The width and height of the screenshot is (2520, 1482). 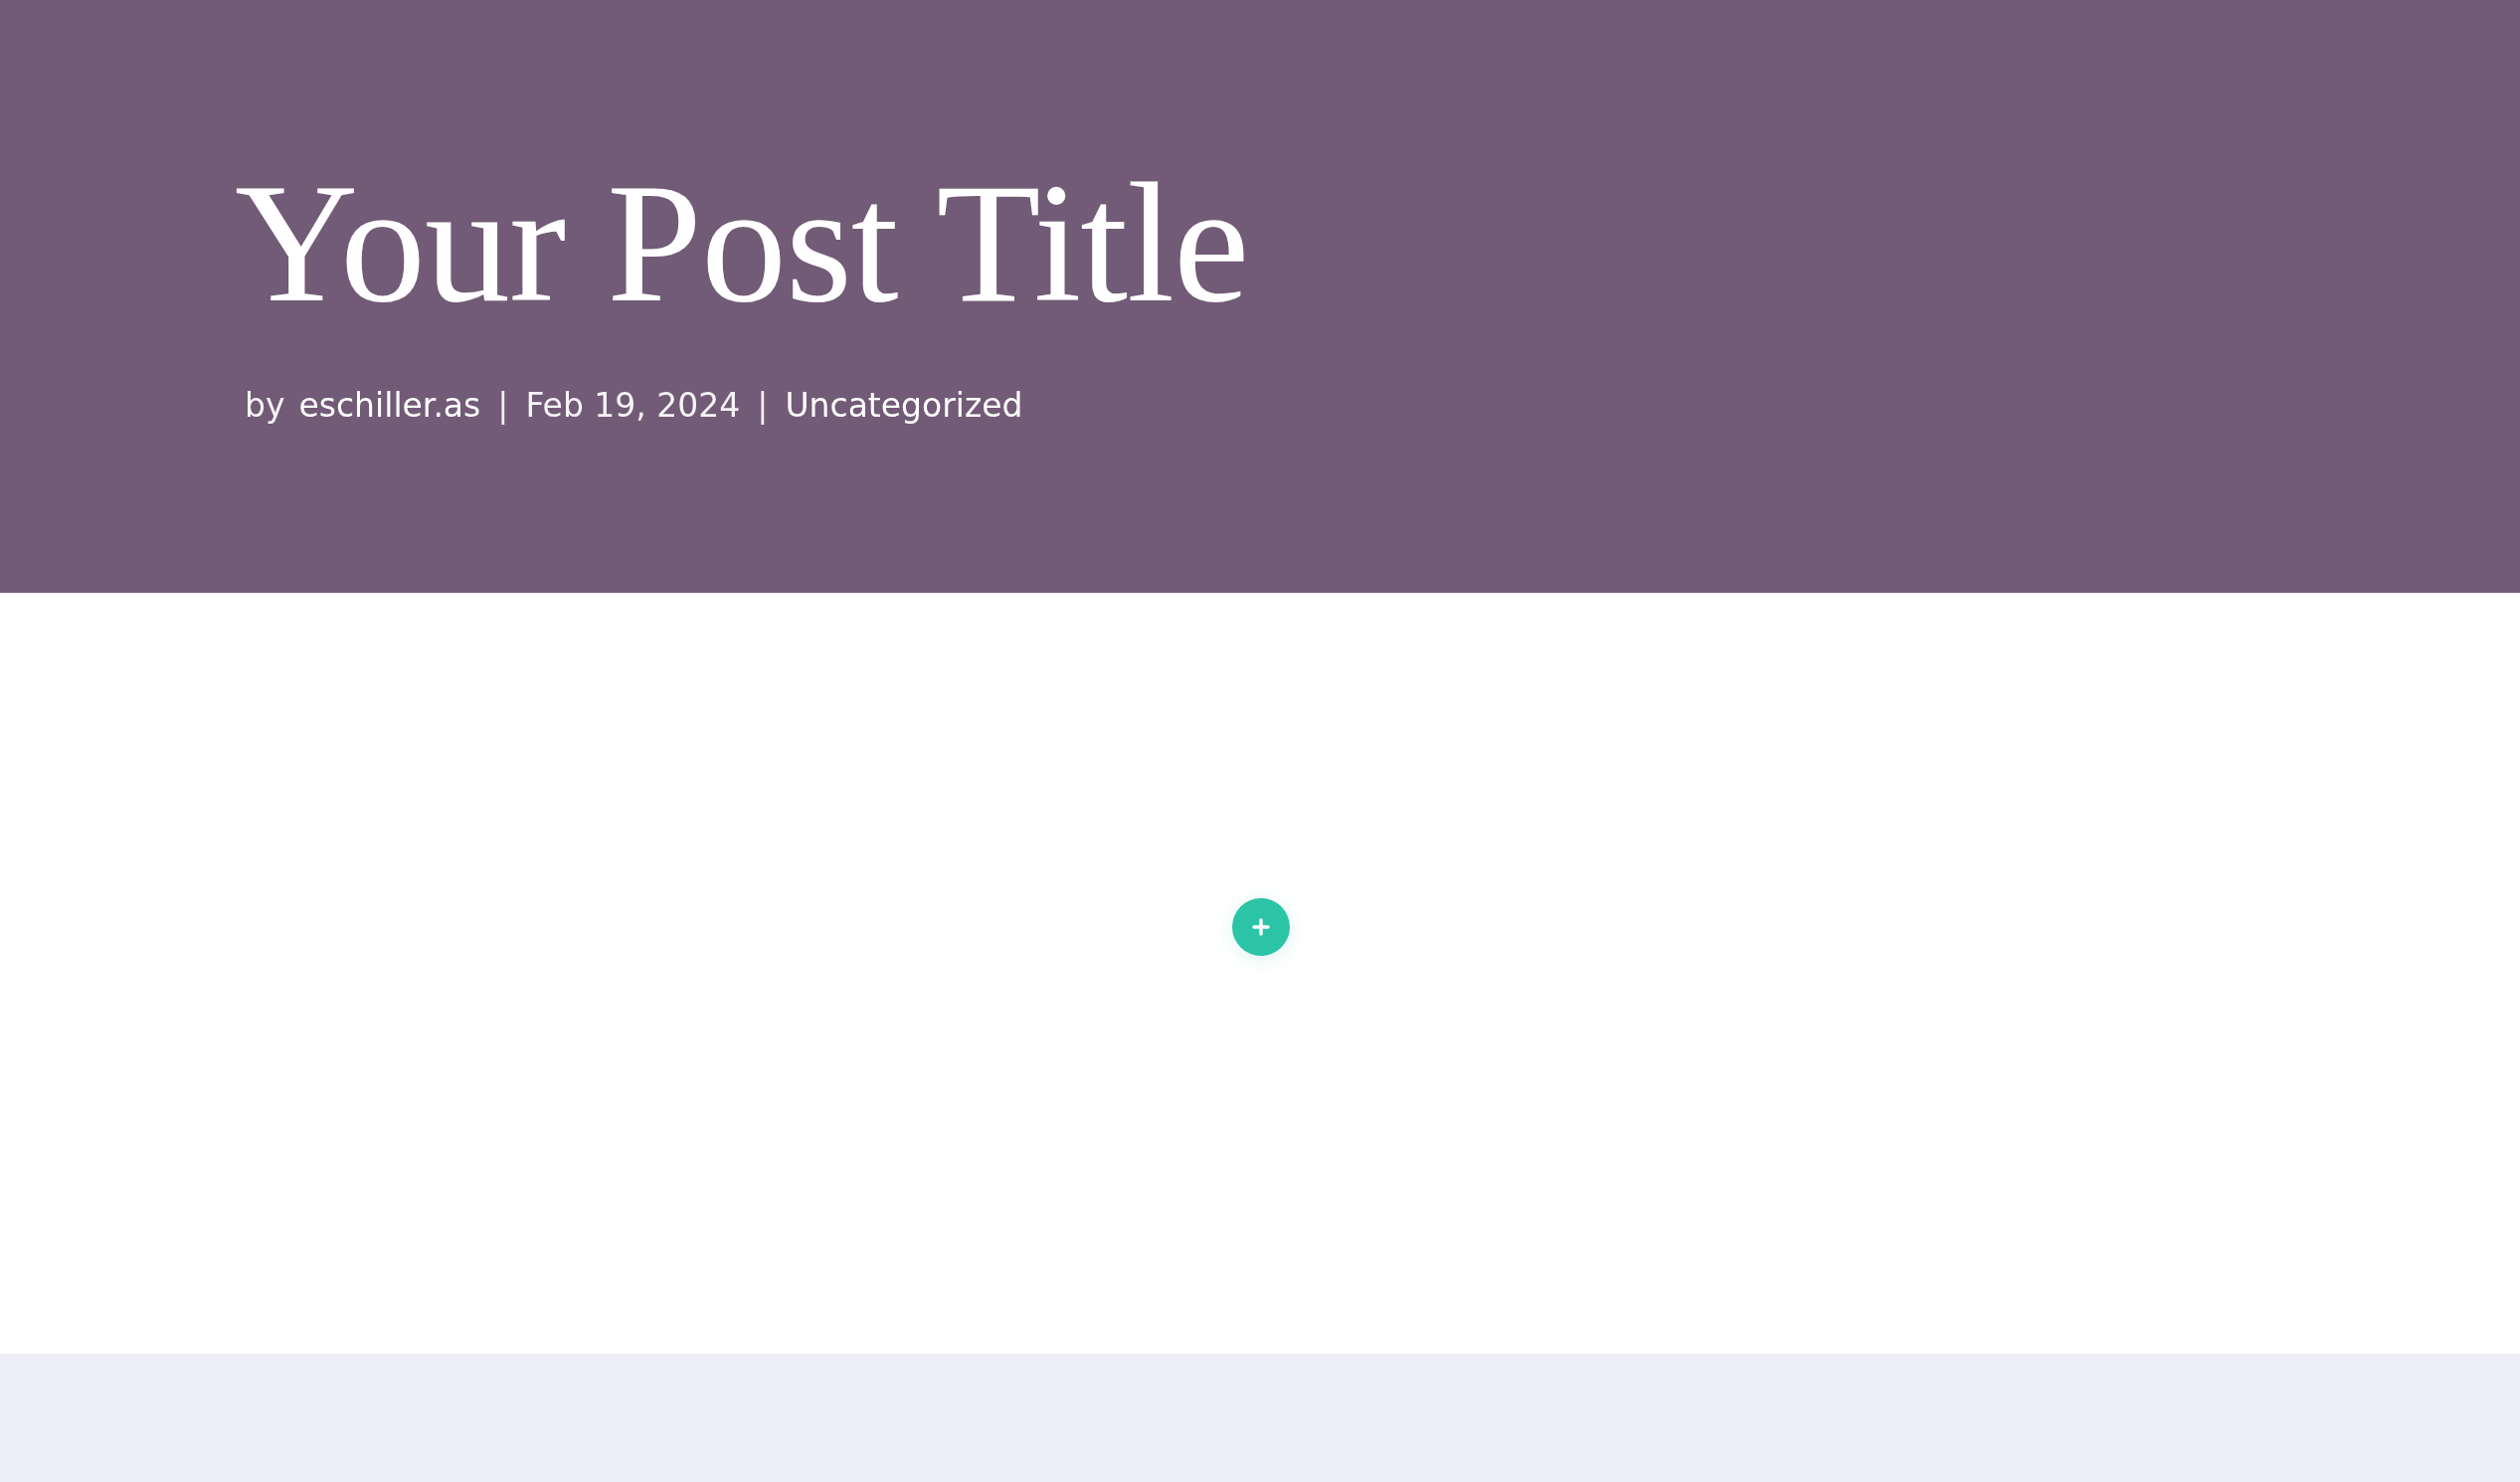 I want to click on meta-text: Feb 19, 2024, so click(x=633, y=406).